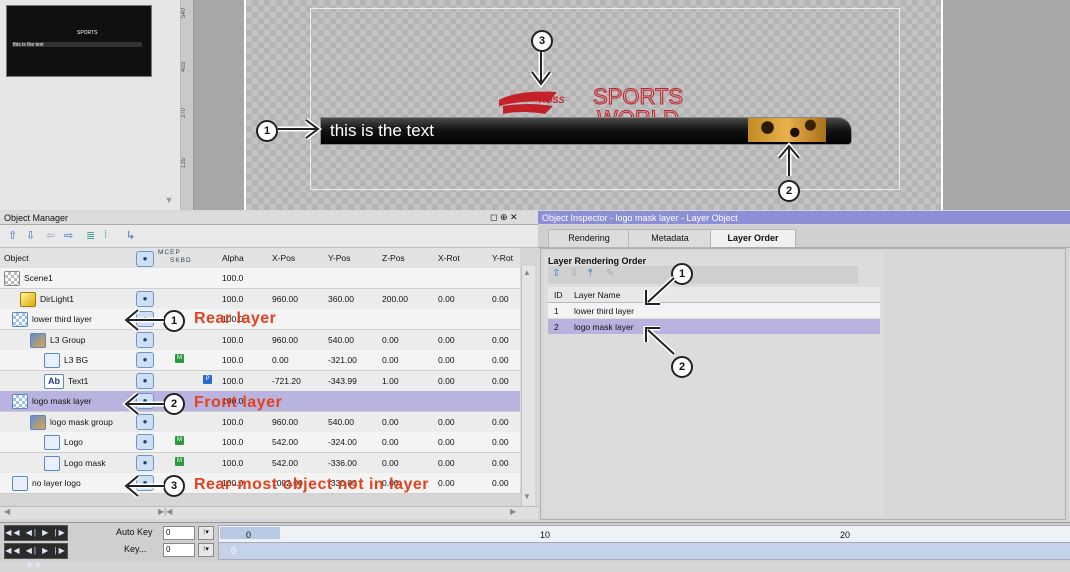  What do you see at coordinates (597, 295) in the screenshot?
I see `column-header-layer-name: Layer Name` at bounding box center [597, 295].